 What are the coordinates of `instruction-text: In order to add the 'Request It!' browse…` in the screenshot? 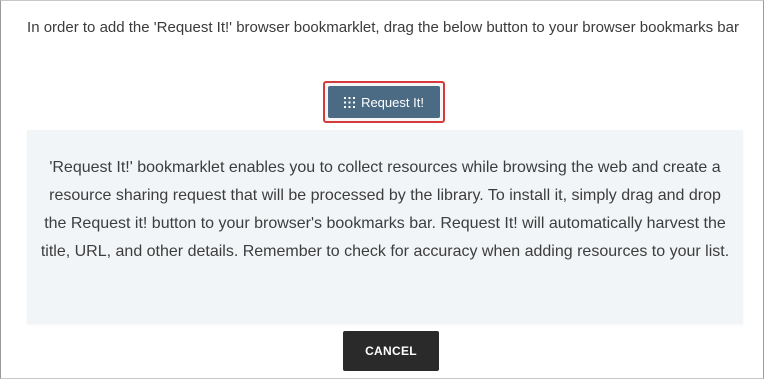 It's located at (383, 27).